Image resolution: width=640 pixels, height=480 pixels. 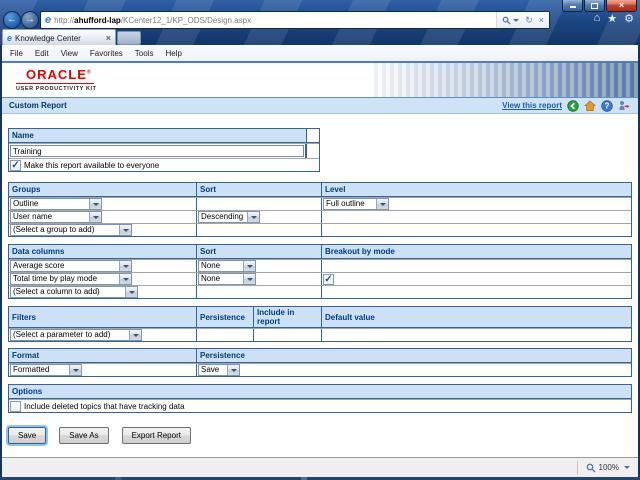 What do you see at coordinates (156, 435) in the screenshot?
I see `export-report-button: Export Report` at bounding box center [156, 435].